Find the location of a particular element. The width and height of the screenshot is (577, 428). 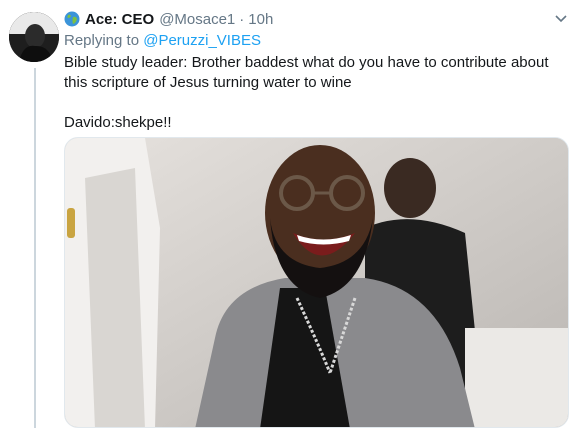

author-handle: @Mosace1 is located at coordinates (197, 19).